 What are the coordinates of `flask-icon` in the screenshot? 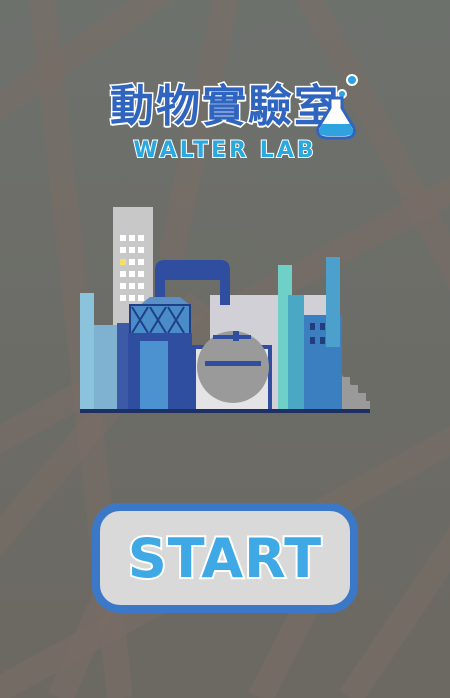 It's located at (337, 107).